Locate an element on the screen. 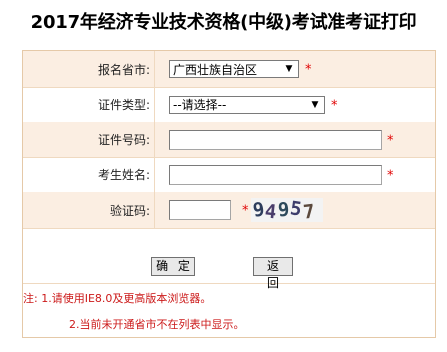 Image resolution: width=447 pixels, height=352 pixels. id-number-row: 证件号码: * is located at coordinates (229, 140).